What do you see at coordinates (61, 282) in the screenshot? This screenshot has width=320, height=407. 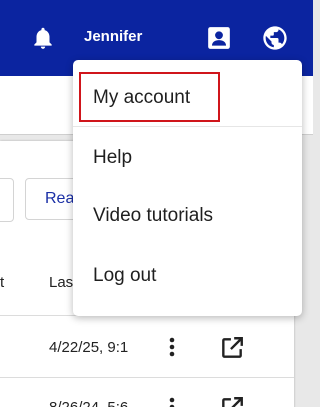 I see `column-header-last: Las` at bounding box center [61, 282].